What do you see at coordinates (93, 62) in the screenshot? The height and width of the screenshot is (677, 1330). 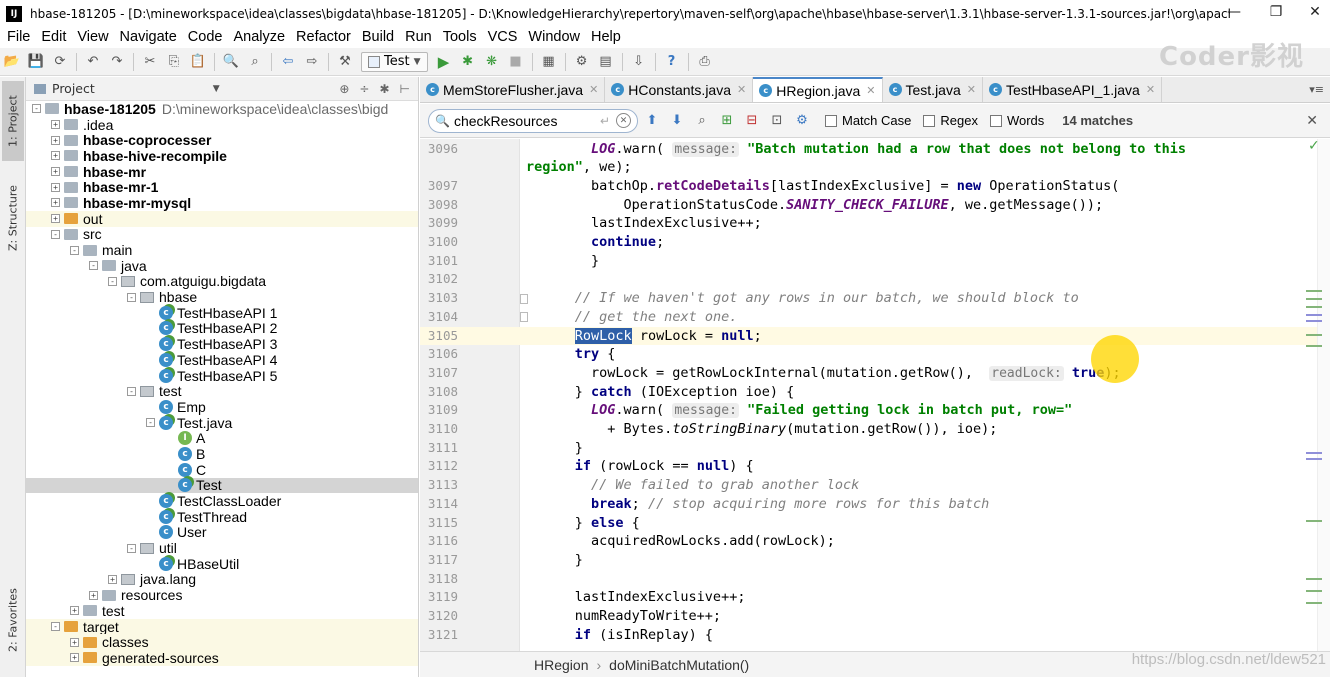 I see `undo-icon: ↶` at bounding box center [93, 62].